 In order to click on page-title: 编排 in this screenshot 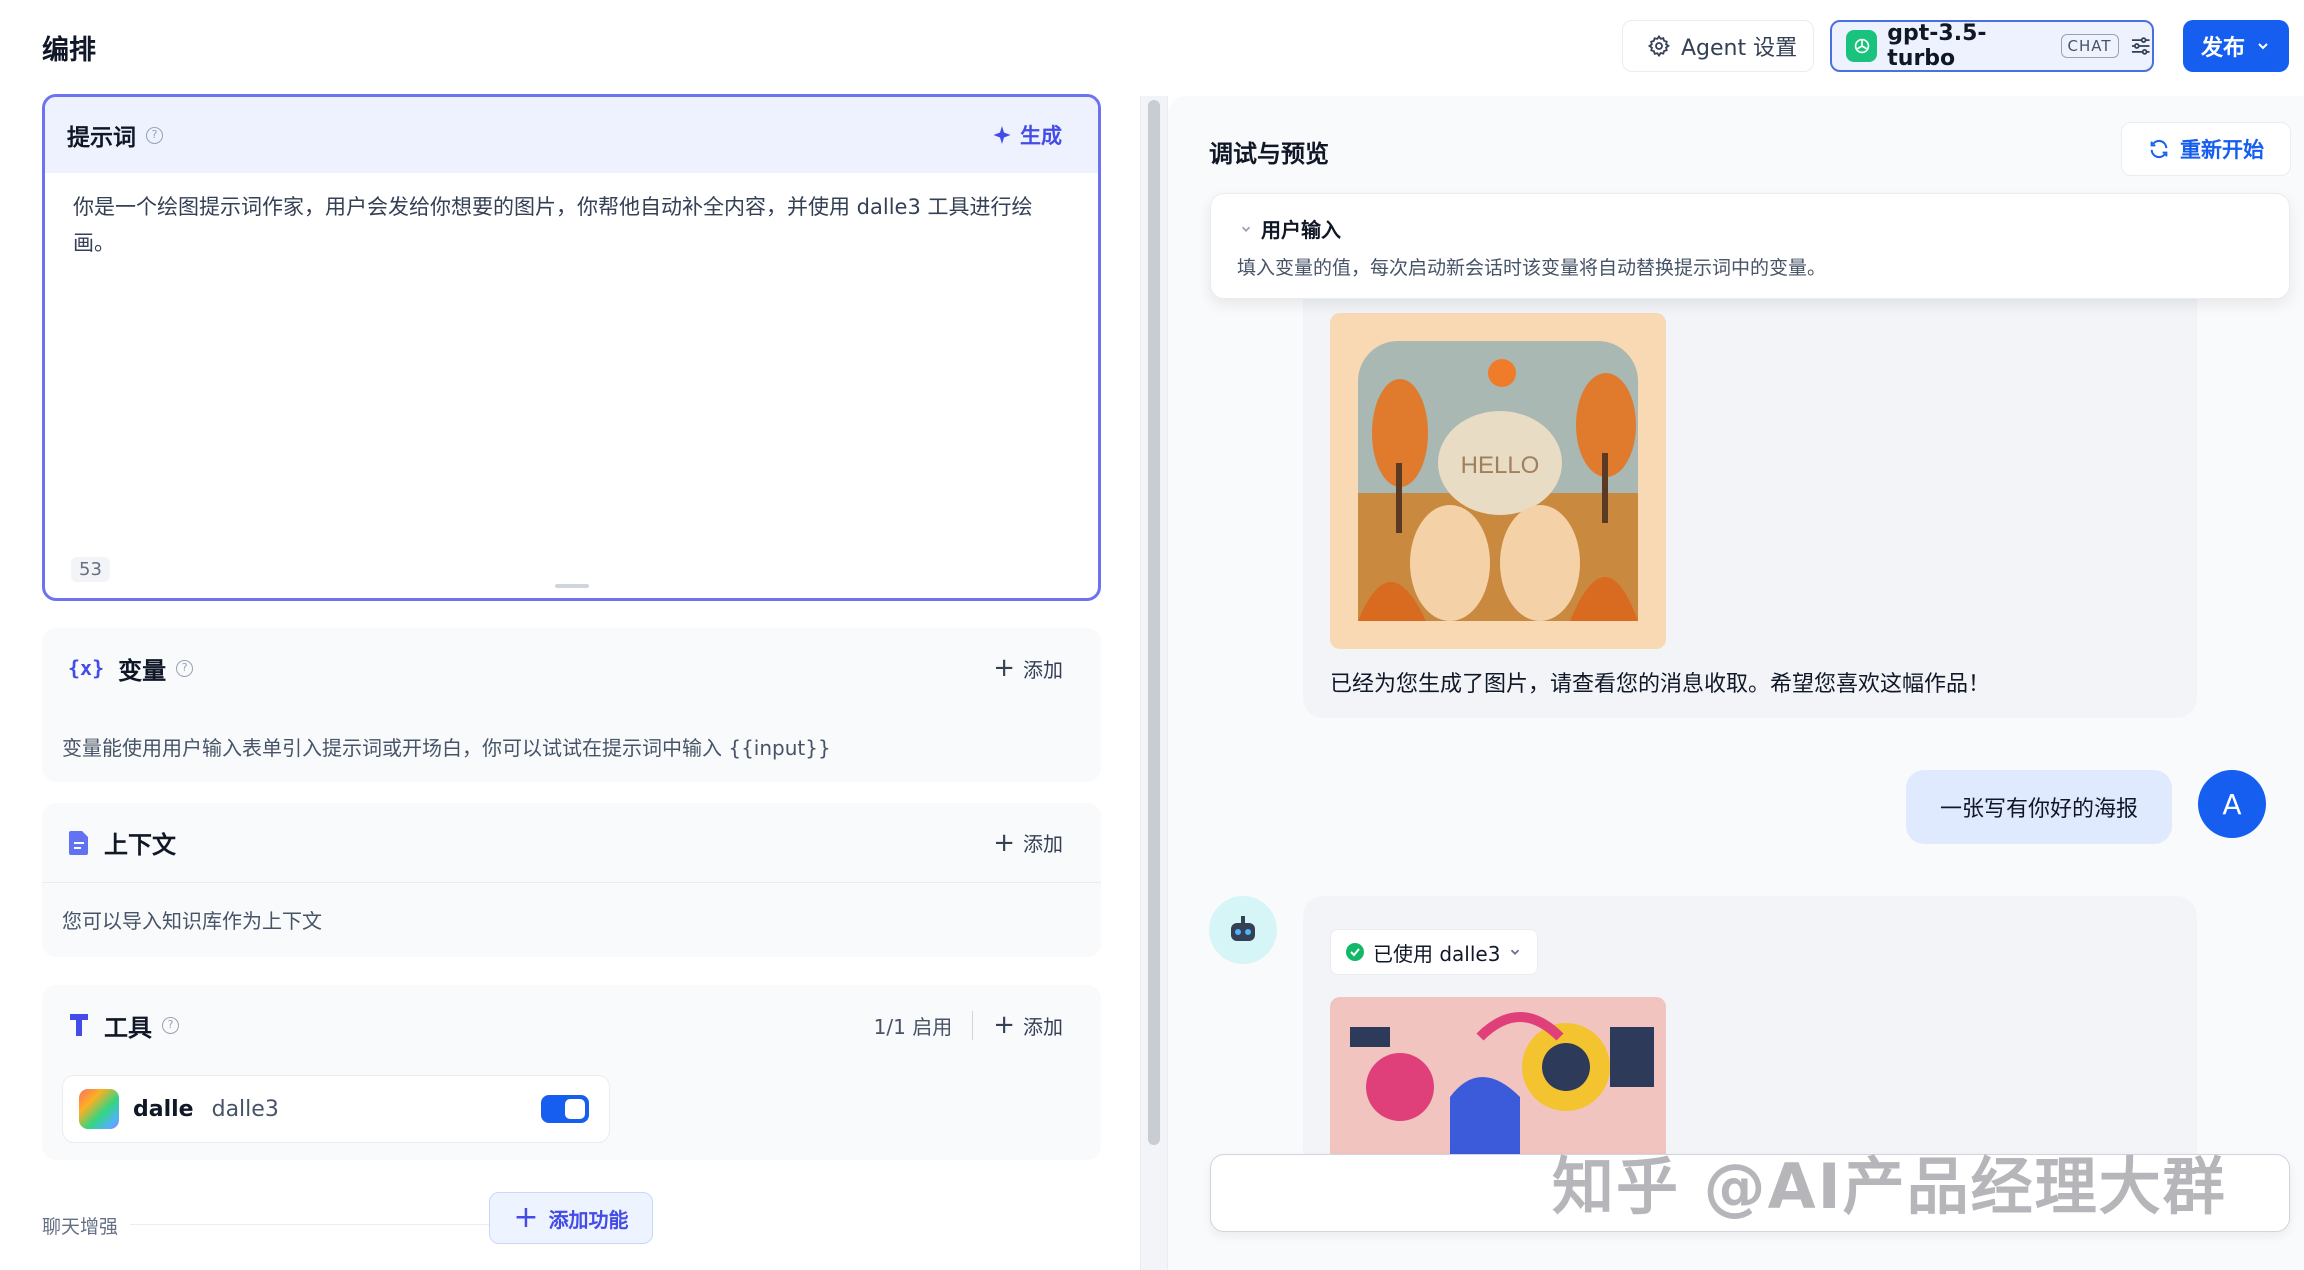, I will do `click(69, 50)`.